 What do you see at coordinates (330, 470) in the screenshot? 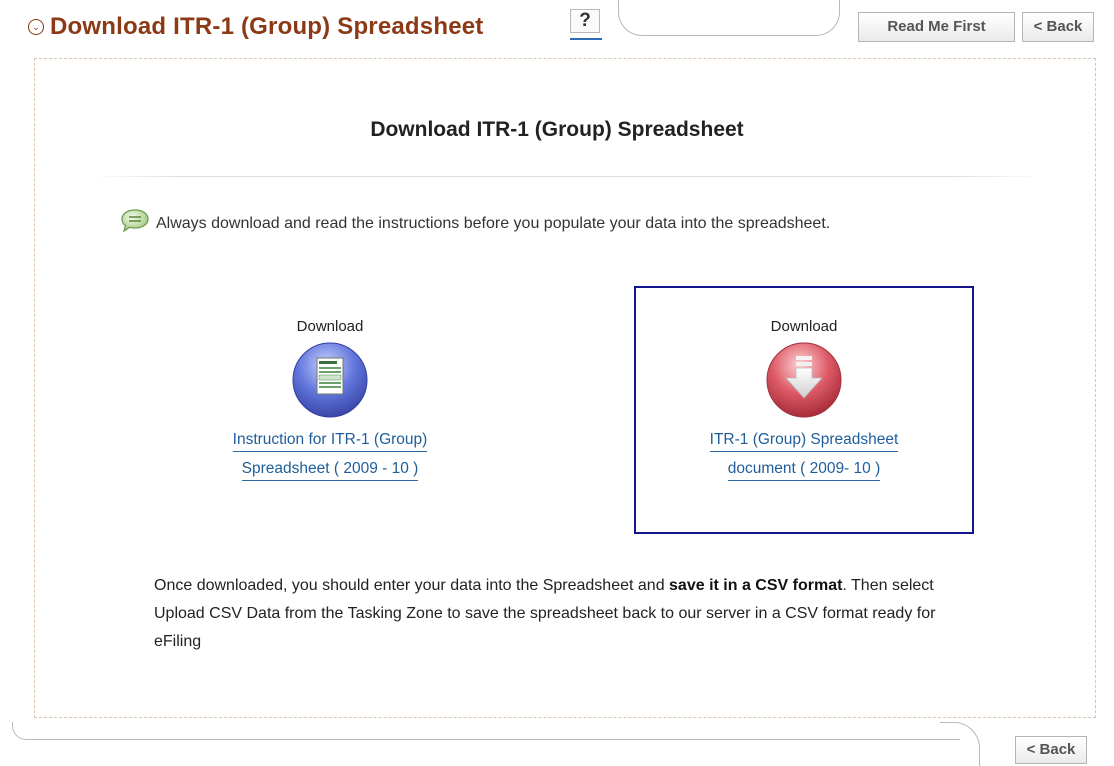
I see `instructions-download-link-line2: Spreadsheet ( 2009 - 10 )` at bounding box center [330, 470].